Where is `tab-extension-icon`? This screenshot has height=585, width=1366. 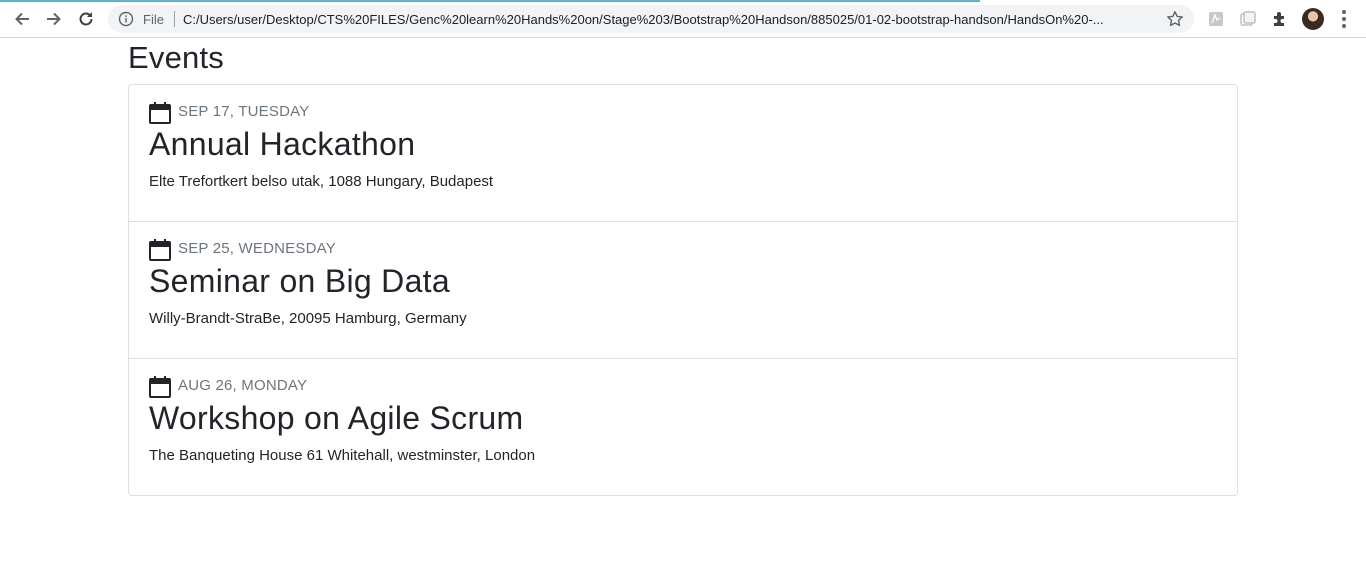
tab-extension-icon is located at coordinates (1248, 19).